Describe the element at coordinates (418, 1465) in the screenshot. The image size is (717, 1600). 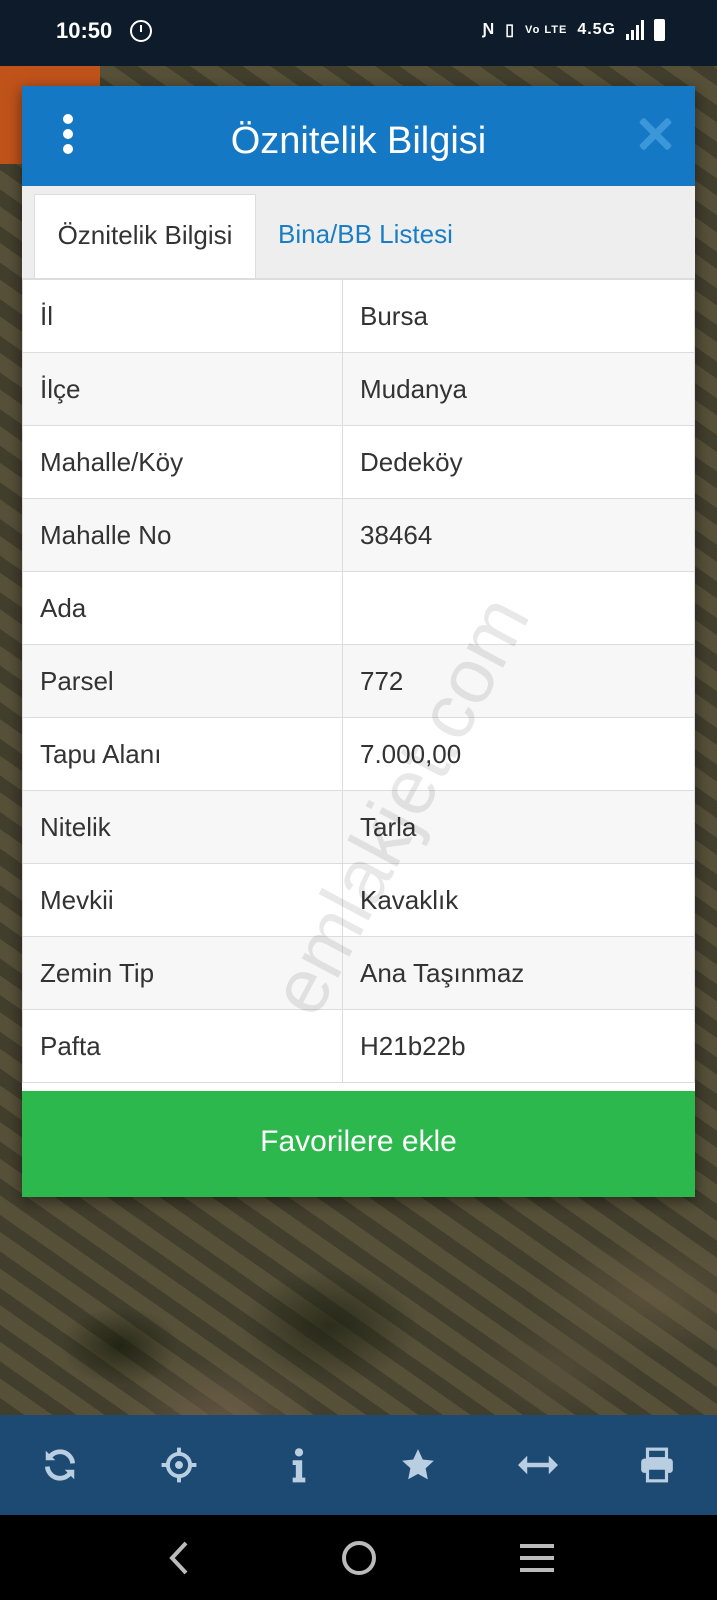
I see `star-icon` at that location.